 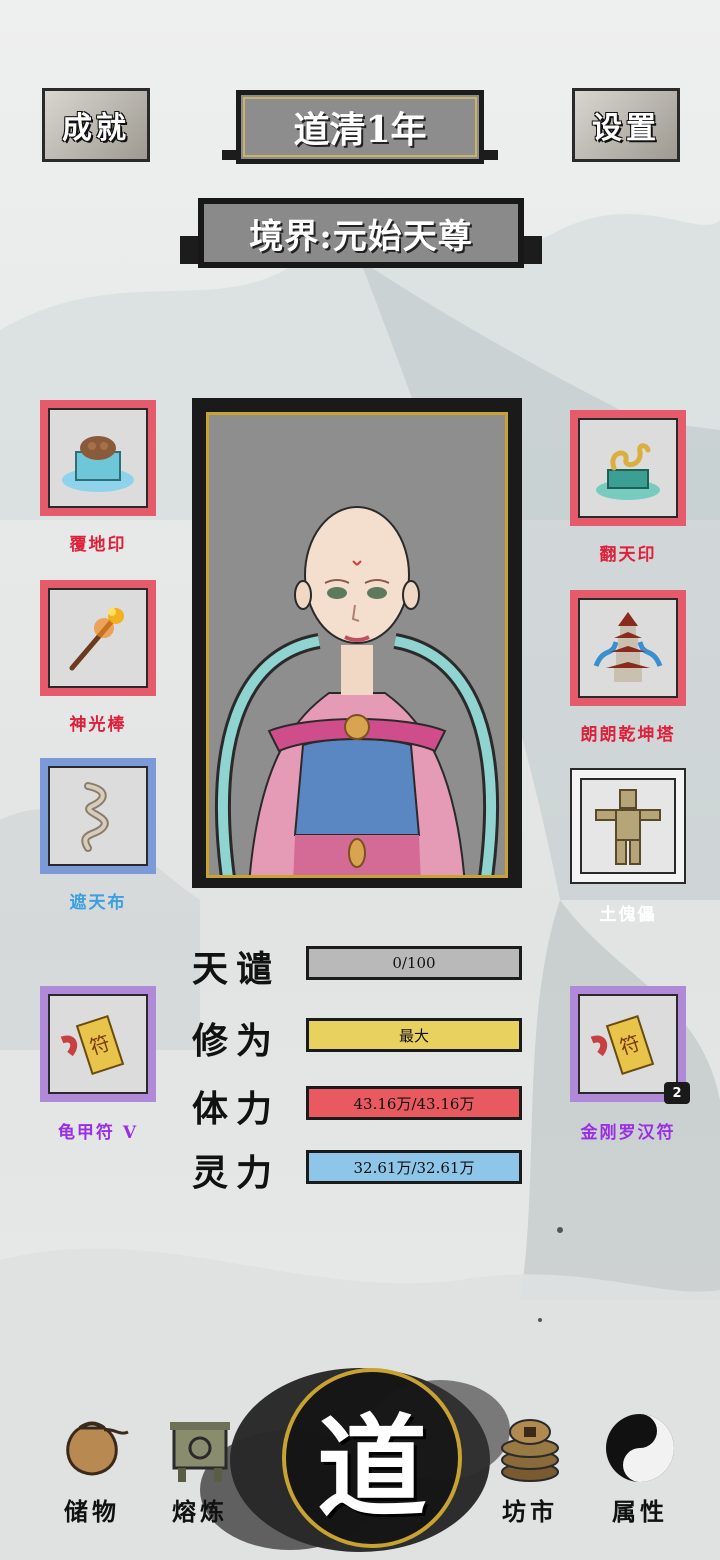 I want to click on nav-attributes-label: 属性, so click(x=640, y=1511).